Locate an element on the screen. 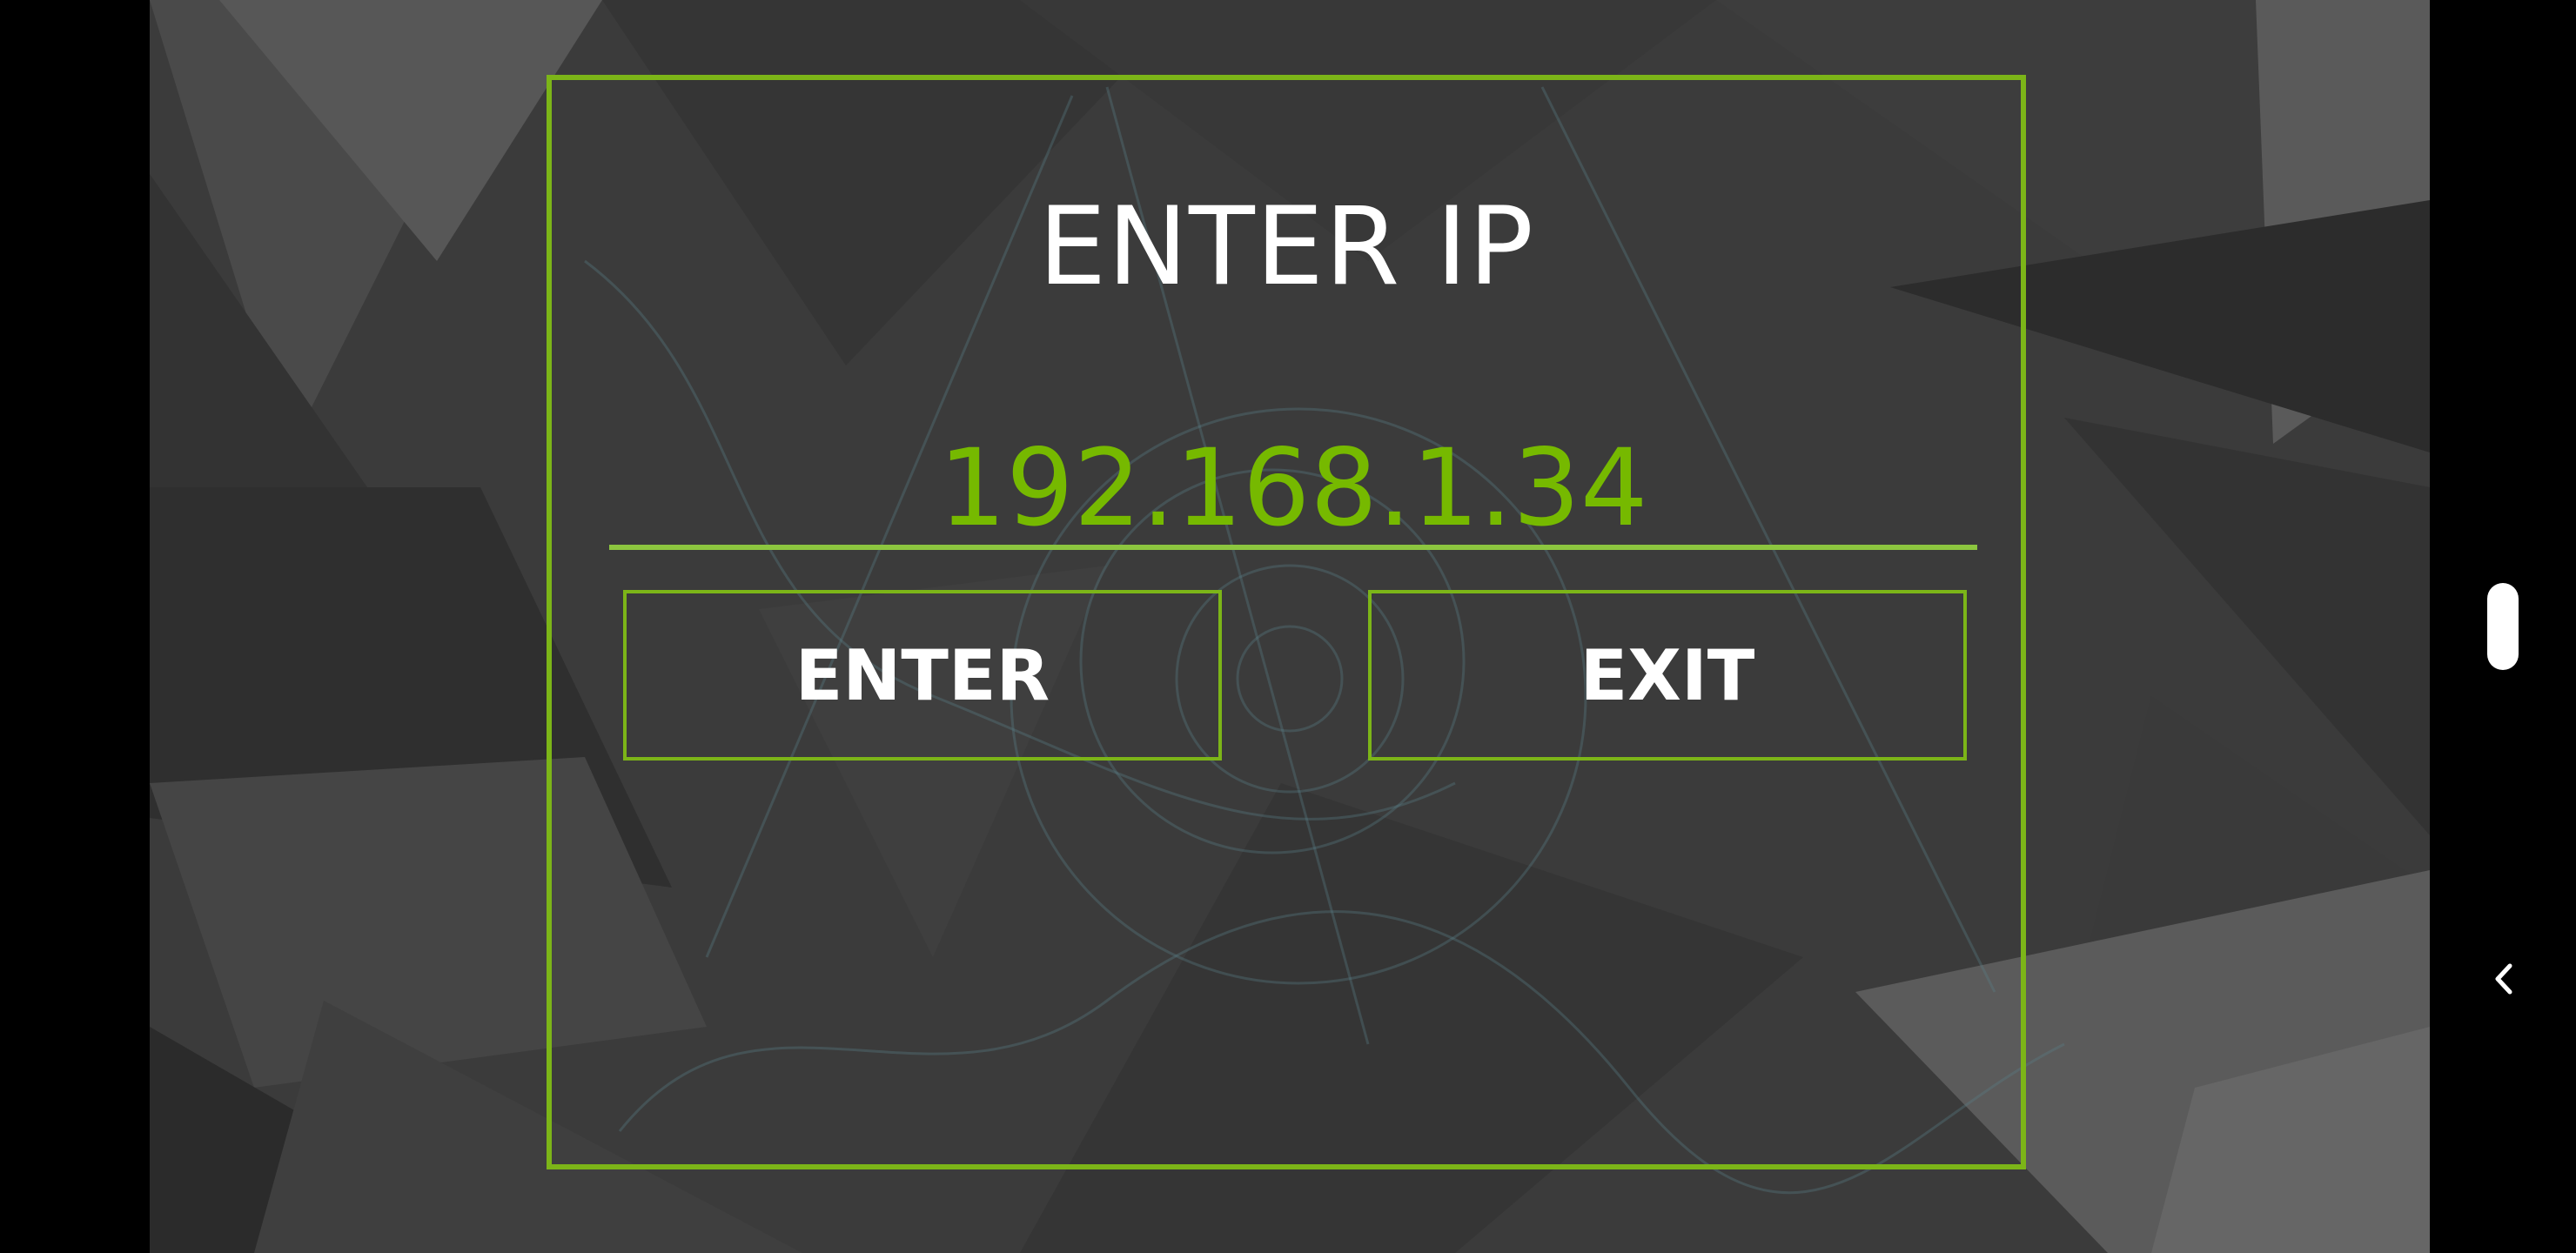 Image resolution: width=2576 pixels, height=1253 pixels. chevron-left-icon is located at coordinates (2504, 979).